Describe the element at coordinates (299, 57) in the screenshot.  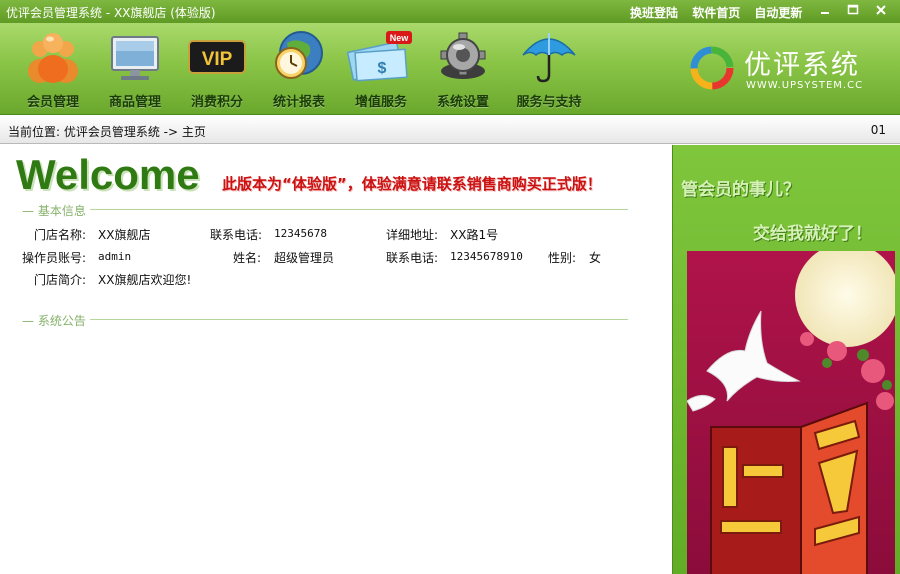
I see `clock-globe-icon` at that location.